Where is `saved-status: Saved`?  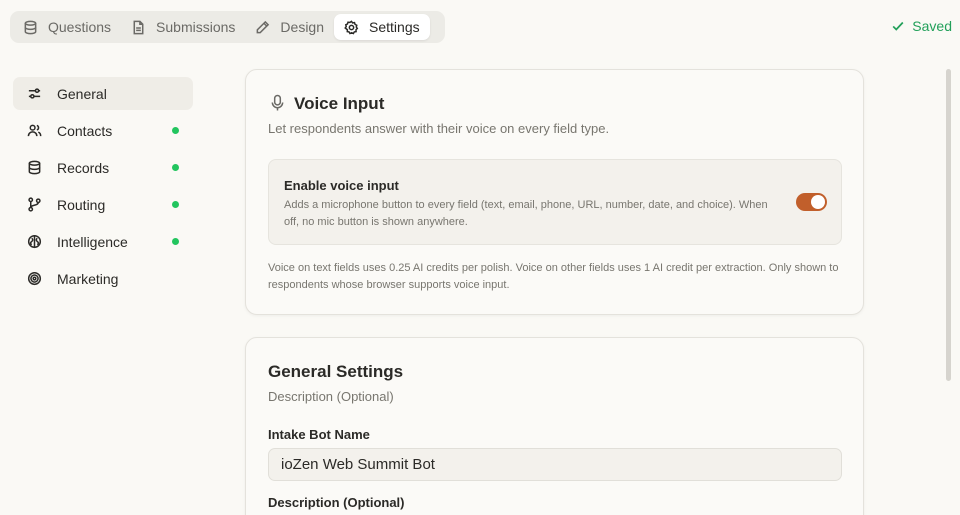 saved-status: Saved is located at coordinates (921, 26).